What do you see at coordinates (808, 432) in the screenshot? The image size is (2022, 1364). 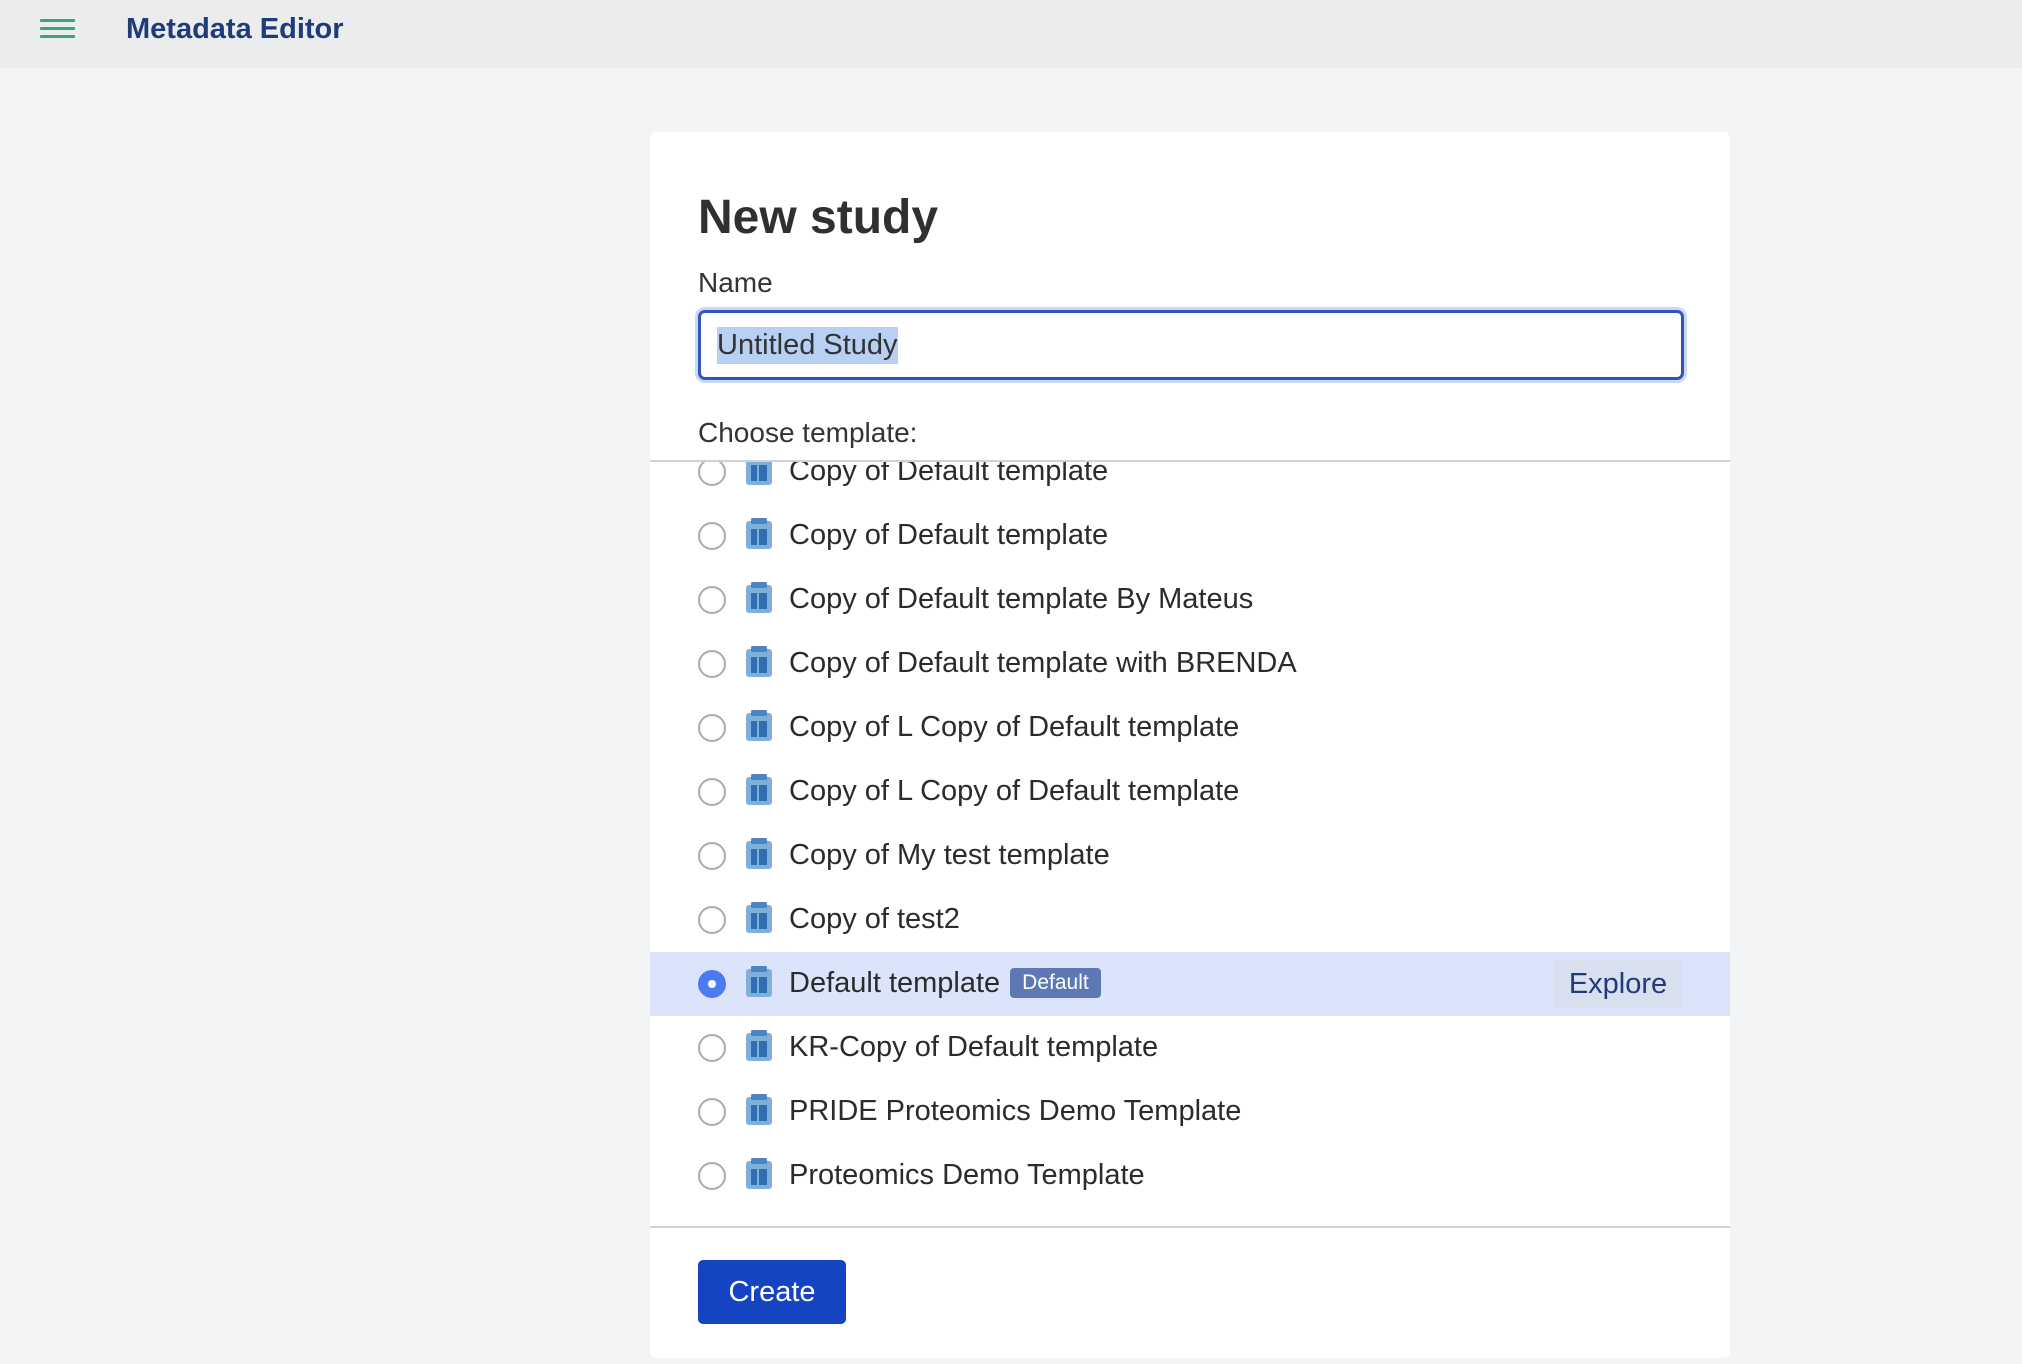 I see `choose-template-label: Choose template:` at bounding box center [808, 432].